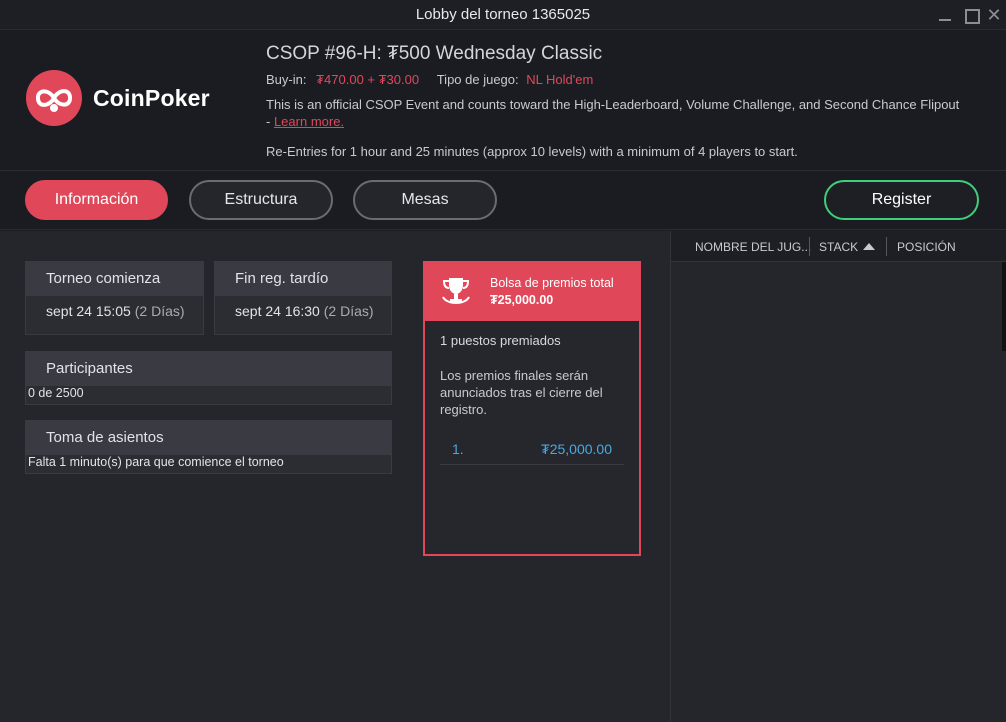  Describe the element at coordinates (576, 449) in the screenshot. I see `prize-amount: ₮25,000.00` at that location.